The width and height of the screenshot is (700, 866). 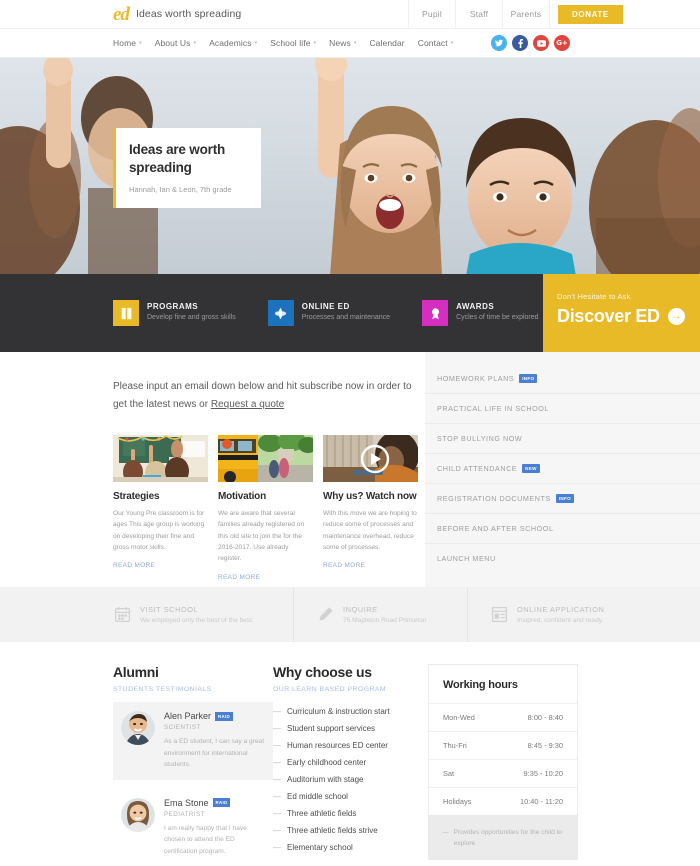 I want to click on why-label: Early childhood center, so click(x=327, y=762).